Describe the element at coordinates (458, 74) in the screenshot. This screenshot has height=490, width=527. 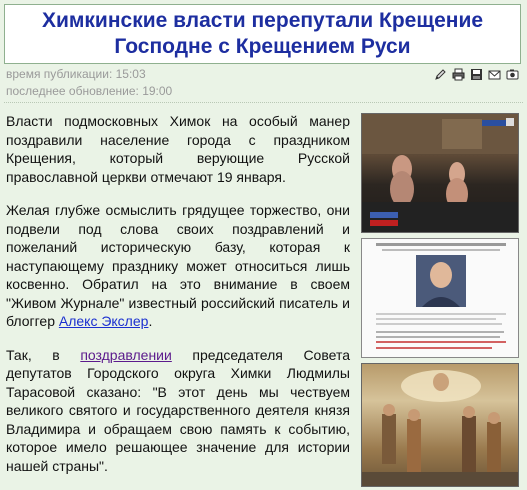
I see `print-icon` at that location.